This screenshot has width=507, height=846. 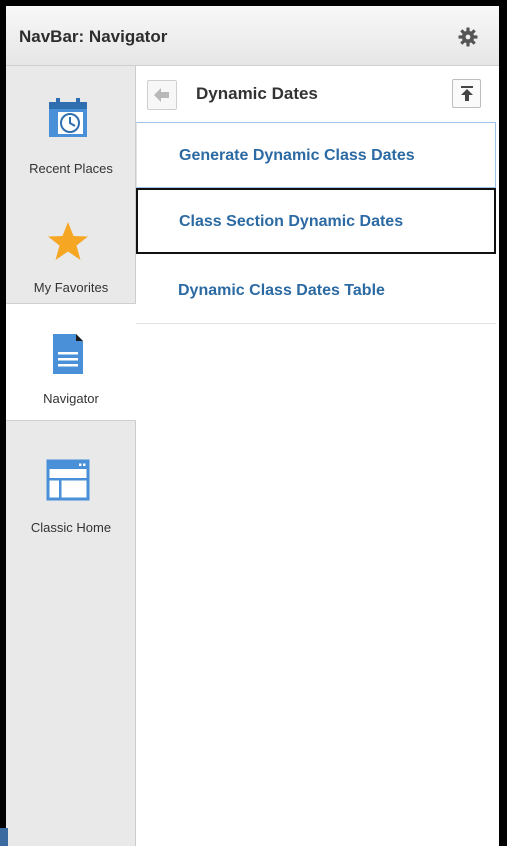 What do you see at coordinates (252, 36) in the screenshot?
I see `navbar-header: NavBar: Navigator` at bounding box center [252, 36].